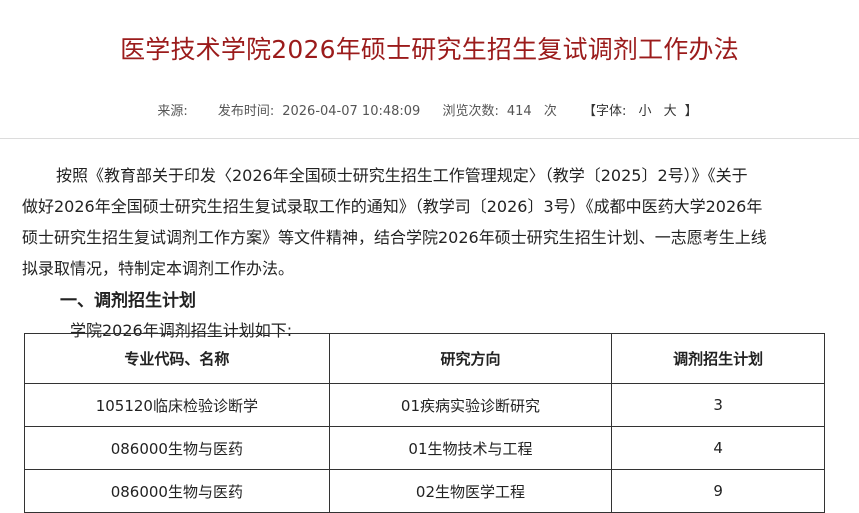 This screenshot has width=859, height=513. I want to click on article-title: 医学技术学院2026年硕士研究生招生复试调剂工作办法, so click(429, 49).